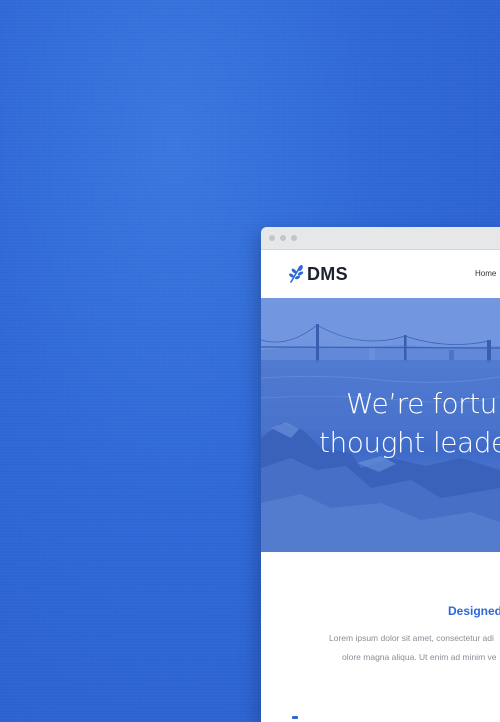 Image resolution: width=500 pixels, height=722 pixels. I want to click on window-minimize-dot-icon, so click(283, 238).